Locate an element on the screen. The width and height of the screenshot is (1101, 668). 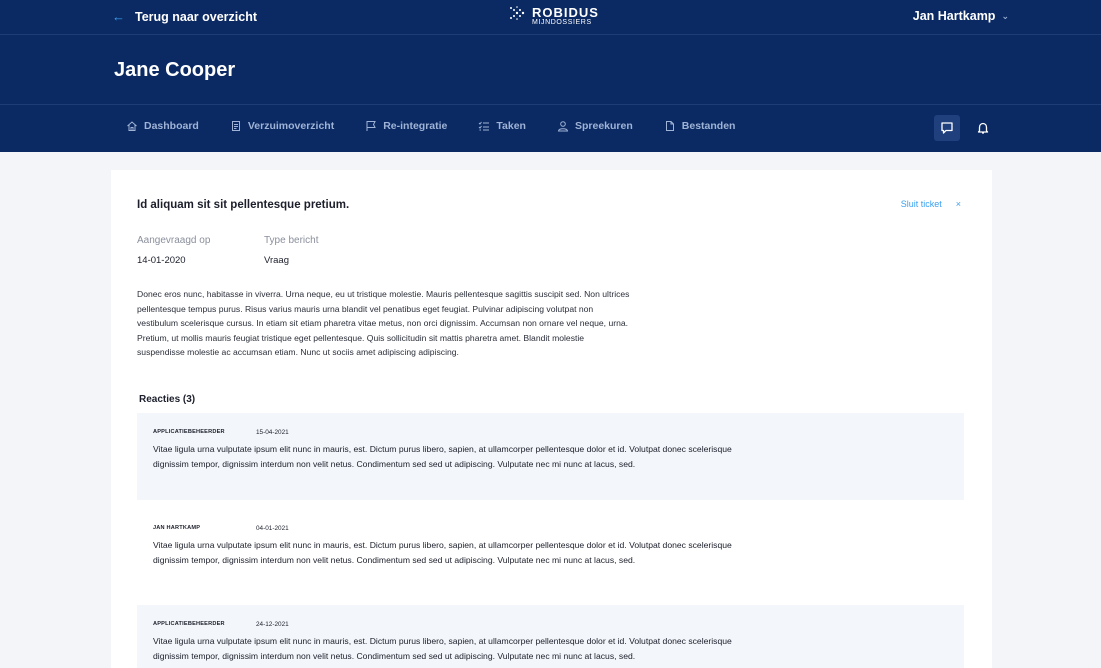
logo-mark-icon is located at coordinates (517, 15).